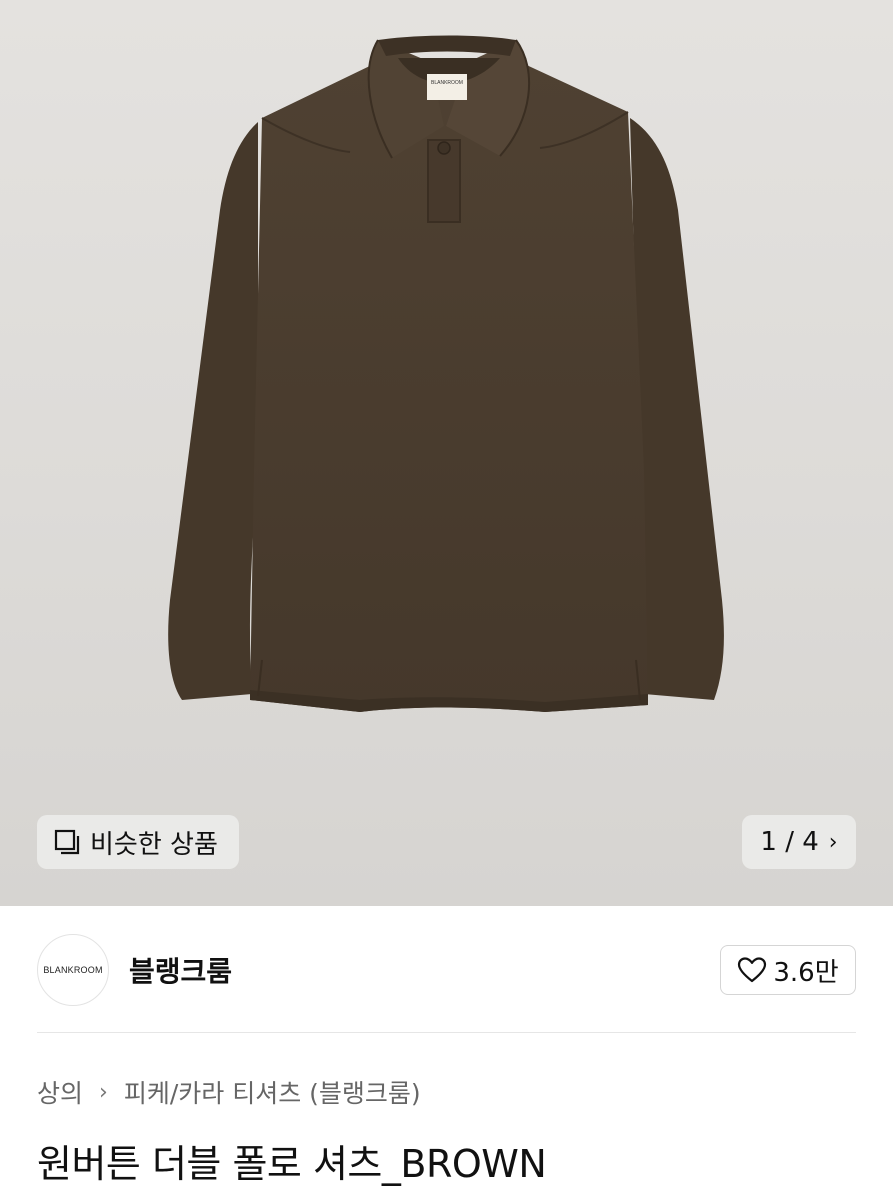  Describe the element at coordinates (60, 1092) in the screenshot. I see `breadcrumb-category: 상의` at that location.